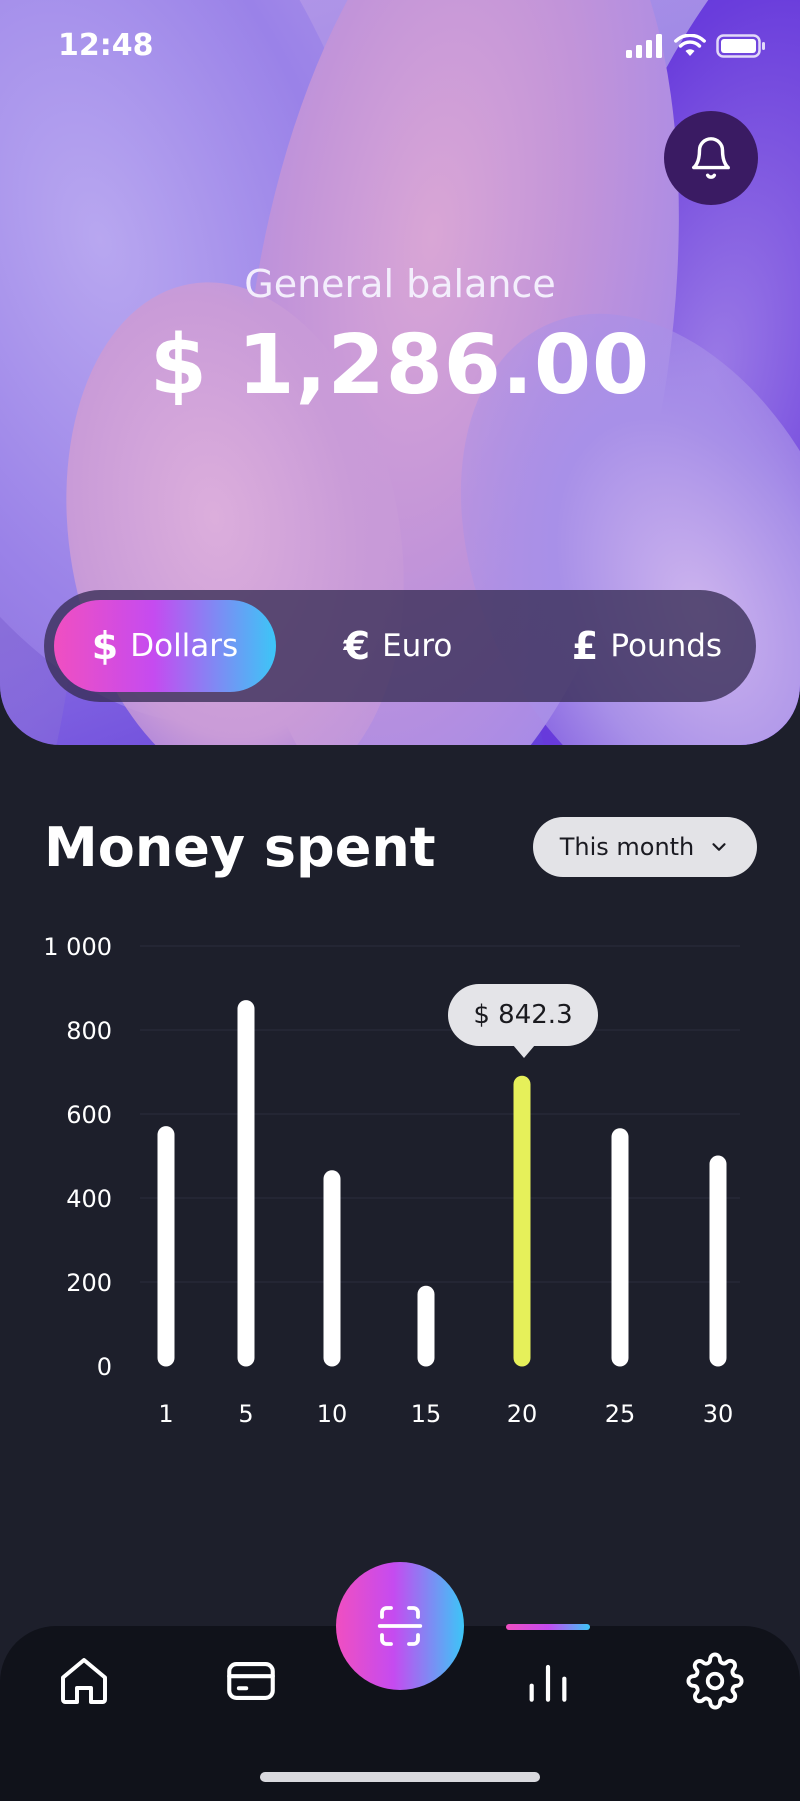  I want to click on section-title: Money spent, so click(240, 847).